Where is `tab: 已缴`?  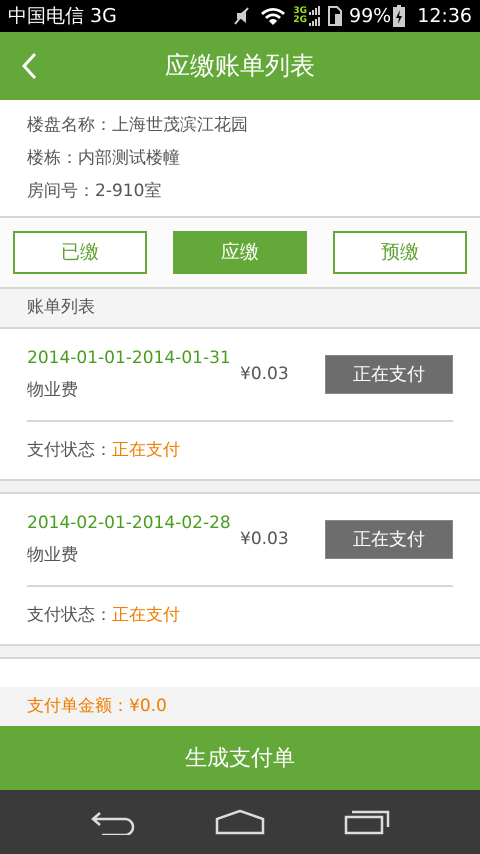
tab: 已缴 is located at coordinates (80, 252).